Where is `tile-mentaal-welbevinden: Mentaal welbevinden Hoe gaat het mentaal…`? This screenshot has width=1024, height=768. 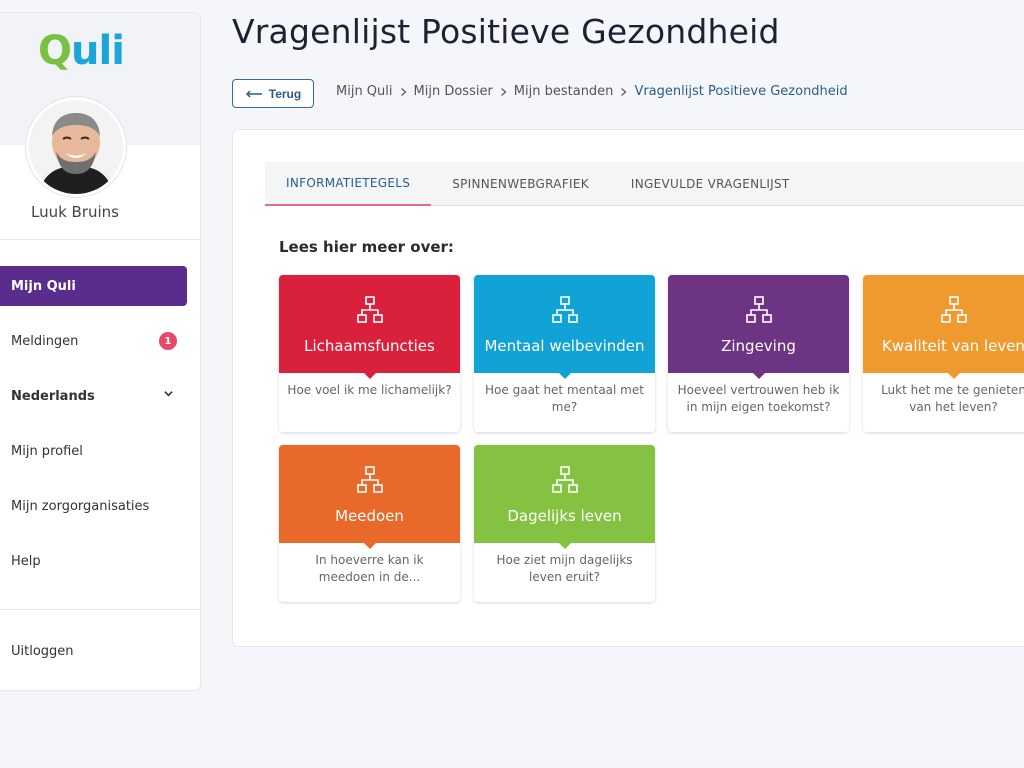 tile-mentaal-welbevinden: Mentaal welbevinden Hoe gaat het mentaal… is located at coordinates (564, 353).